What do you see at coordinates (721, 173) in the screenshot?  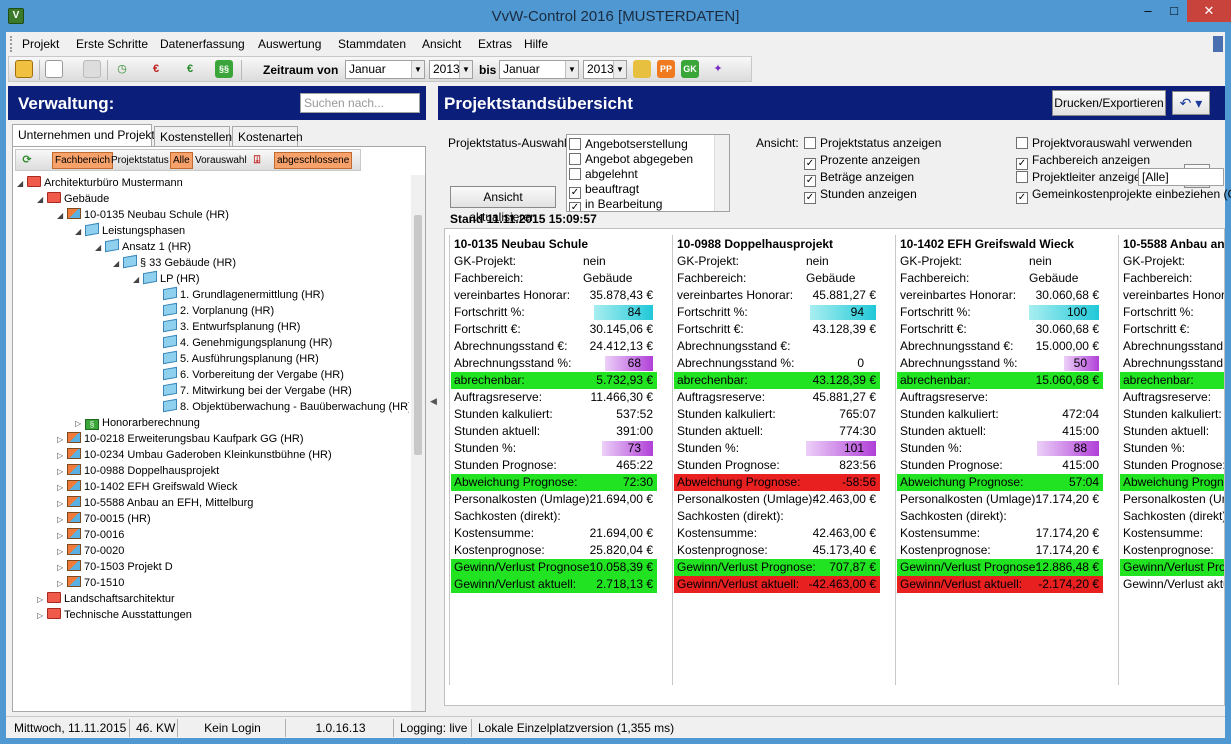 I see `listbox-scrollbar` at bounding box center [721, 173].